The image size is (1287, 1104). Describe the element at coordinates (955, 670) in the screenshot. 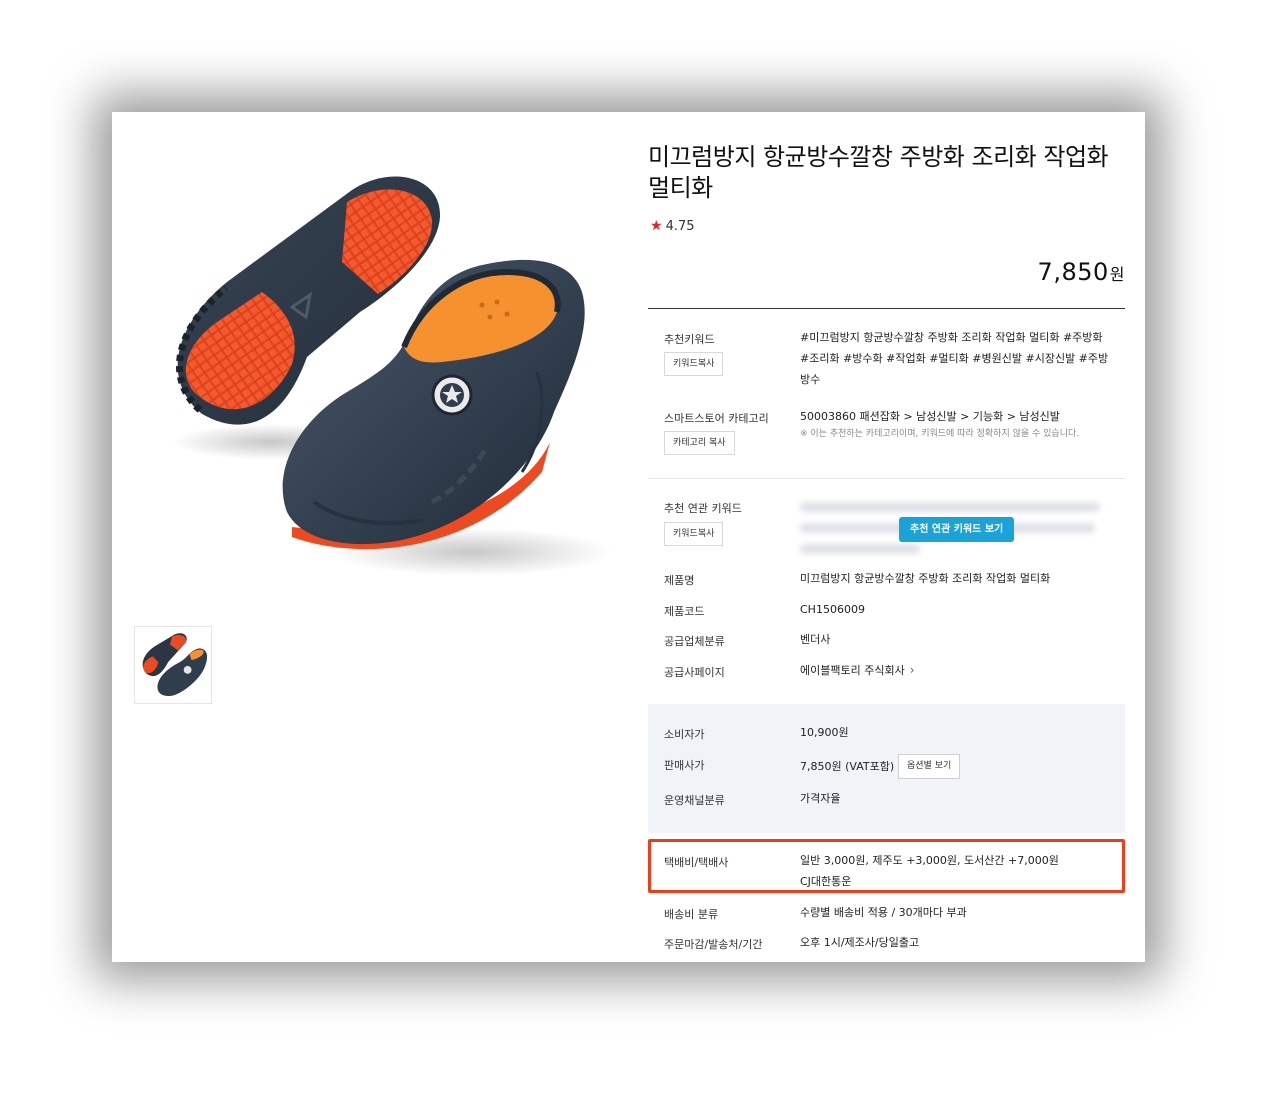

I see `supplier-page-link: 에이블팩토리 주식회사 ›` at that location.